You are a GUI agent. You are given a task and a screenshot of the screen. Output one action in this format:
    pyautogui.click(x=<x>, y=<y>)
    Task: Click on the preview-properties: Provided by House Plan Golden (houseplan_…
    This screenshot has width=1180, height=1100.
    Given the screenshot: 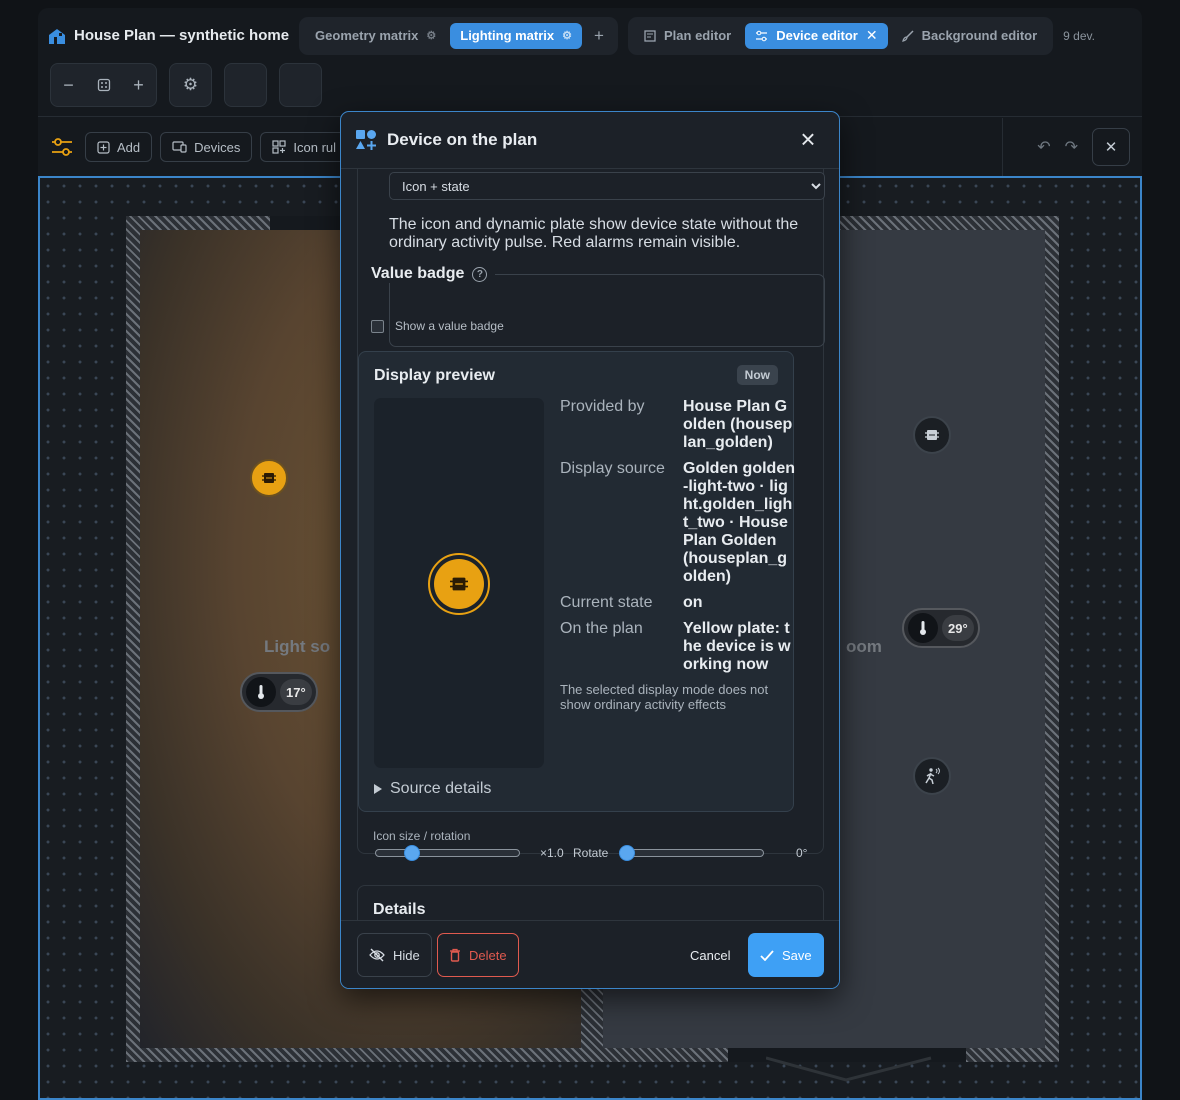 What is the action you would take?
    pyautogui.click(x=677, y=555)
    